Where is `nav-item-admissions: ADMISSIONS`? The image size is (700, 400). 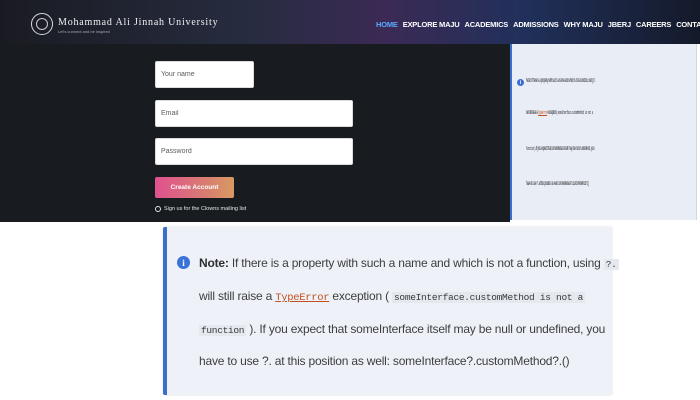
nav-item-admissions: ADMISSIONS is located at coordinates (536, 25).